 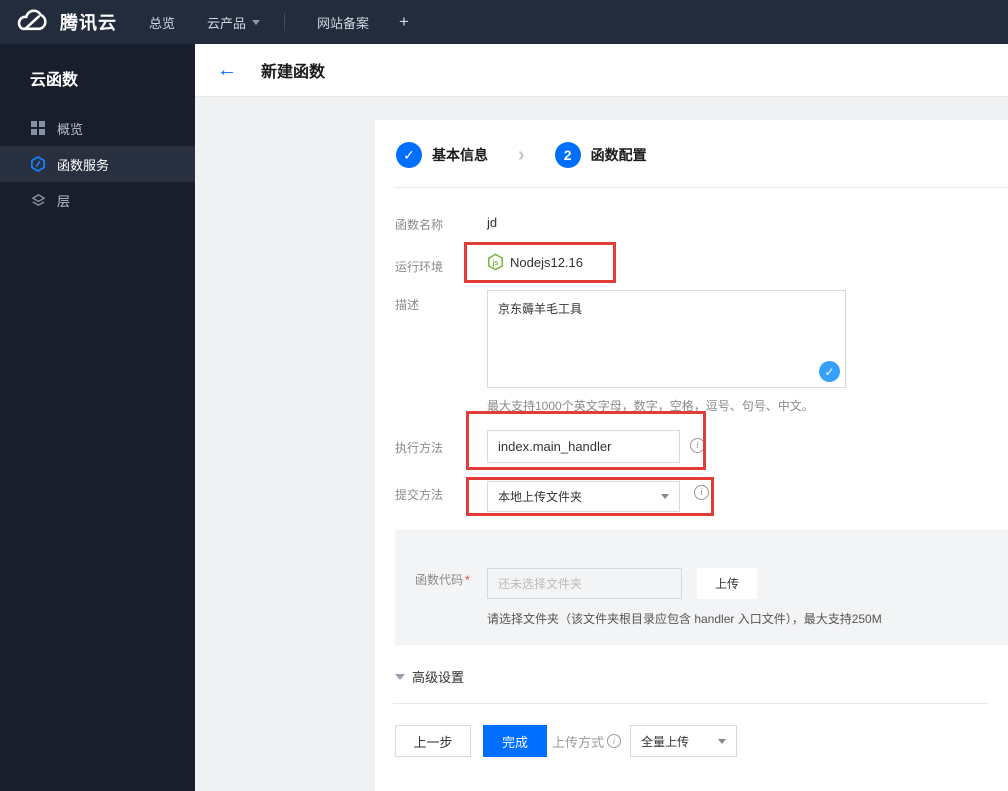 I want to click on step-number-2: 2, so click(x=567, y=155).